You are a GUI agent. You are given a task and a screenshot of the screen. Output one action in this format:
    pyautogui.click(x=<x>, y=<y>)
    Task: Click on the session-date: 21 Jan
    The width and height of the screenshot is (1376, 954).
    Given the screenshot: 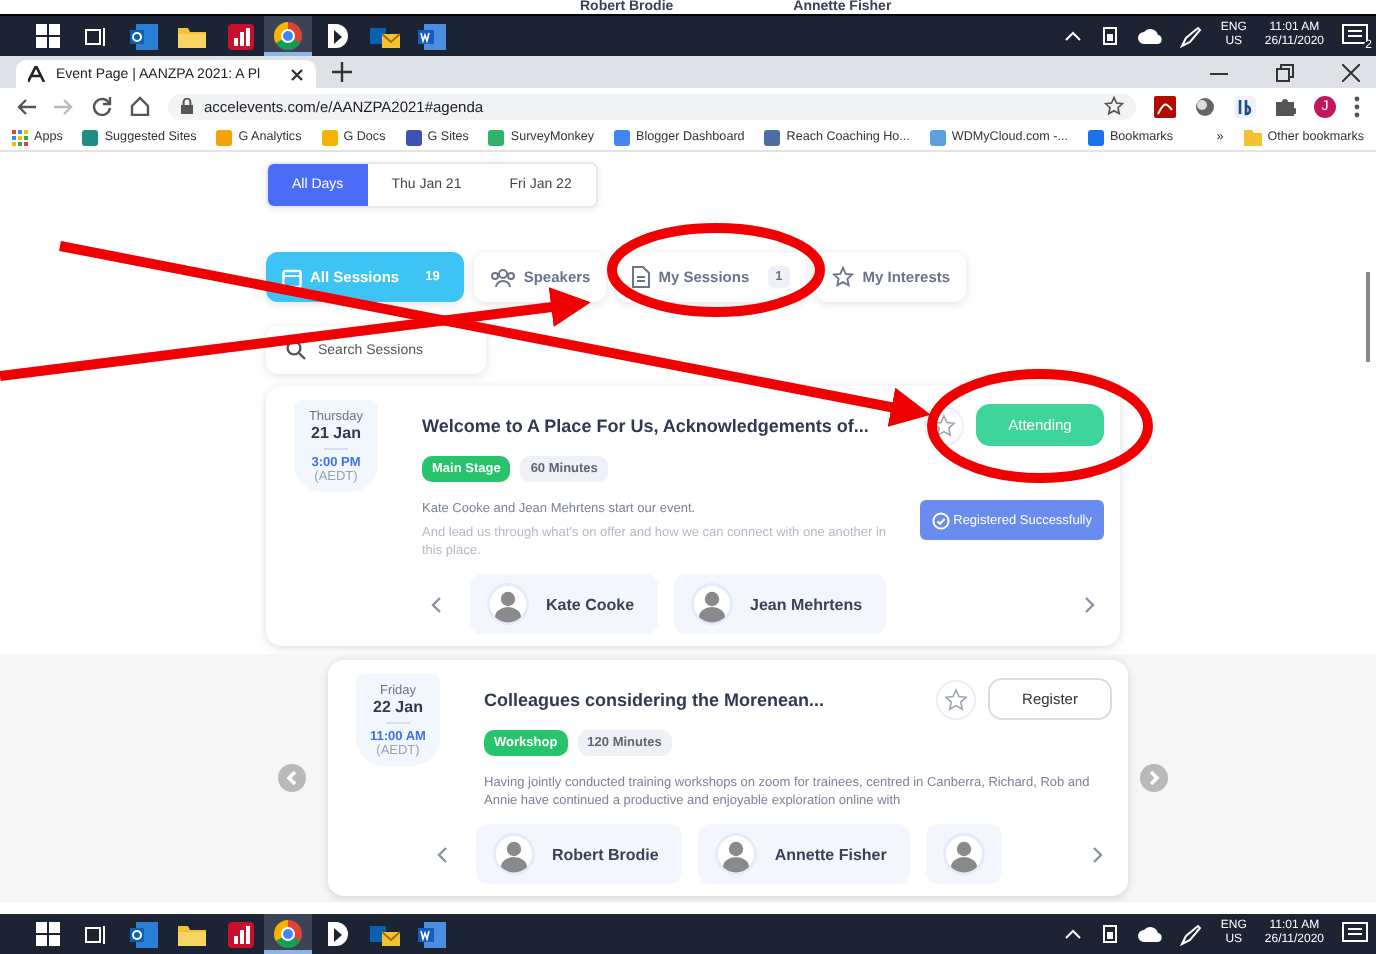 What is the action you would take?
    pyautogui.click(x=336, y=433)
    